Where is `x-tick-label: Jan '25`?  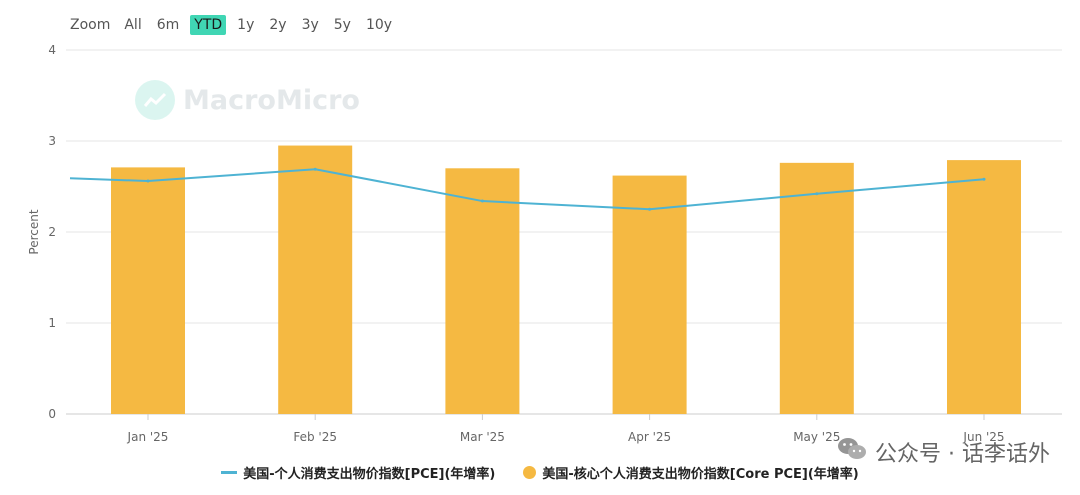 x-tick-label: Jan '25 is located at coordinates (148, 437).